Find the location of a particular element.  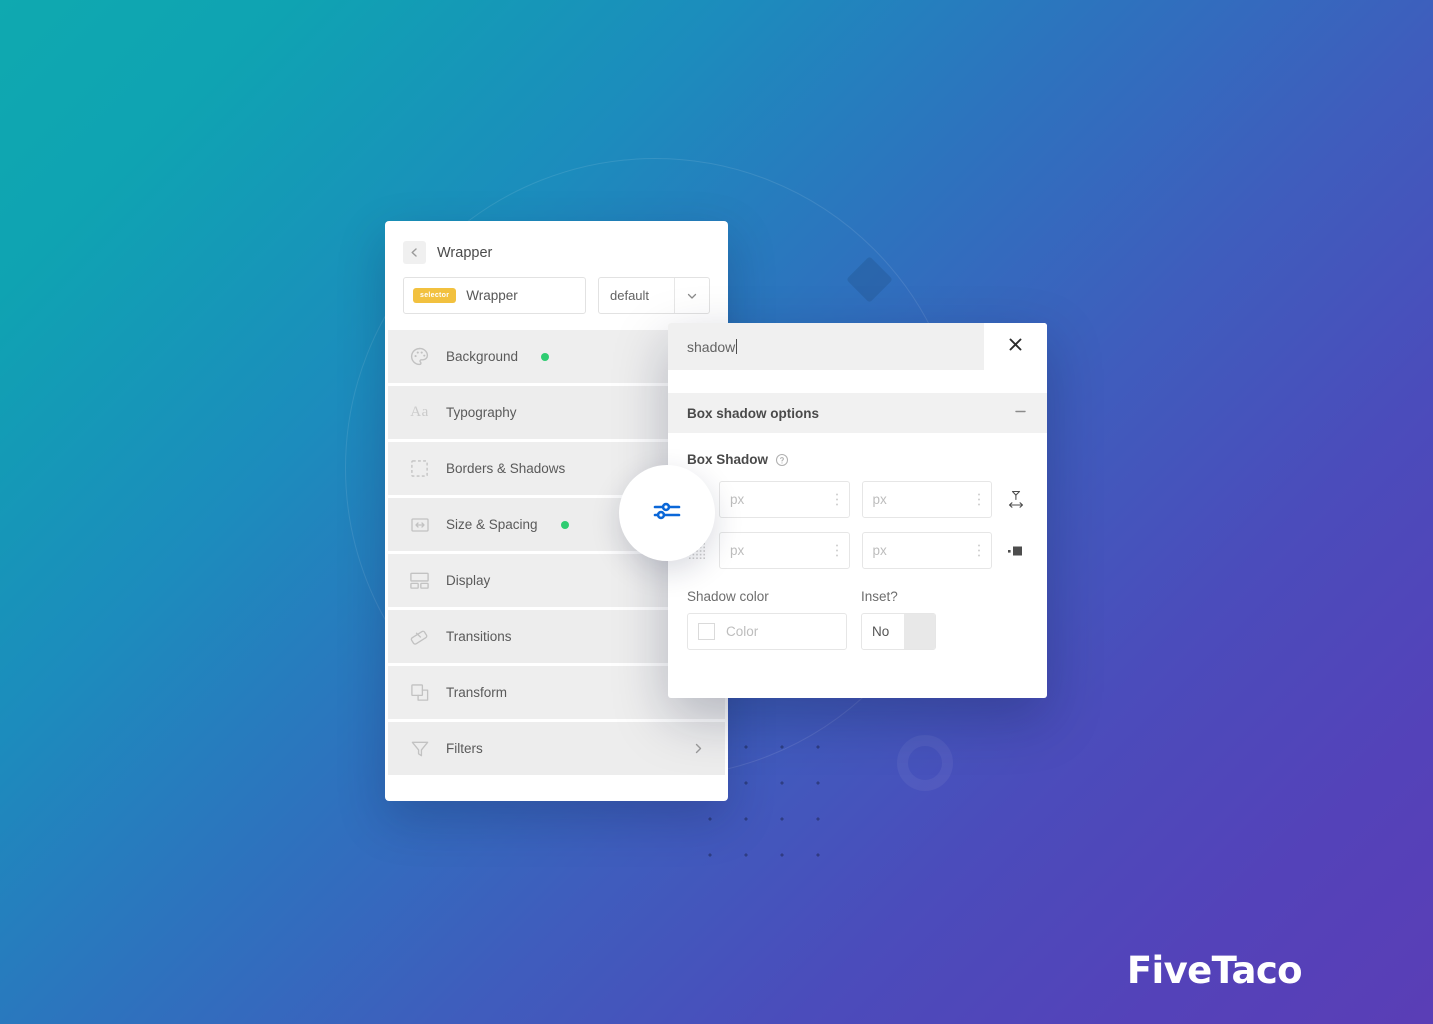

palette-icon is located at coordinates (419, 356).